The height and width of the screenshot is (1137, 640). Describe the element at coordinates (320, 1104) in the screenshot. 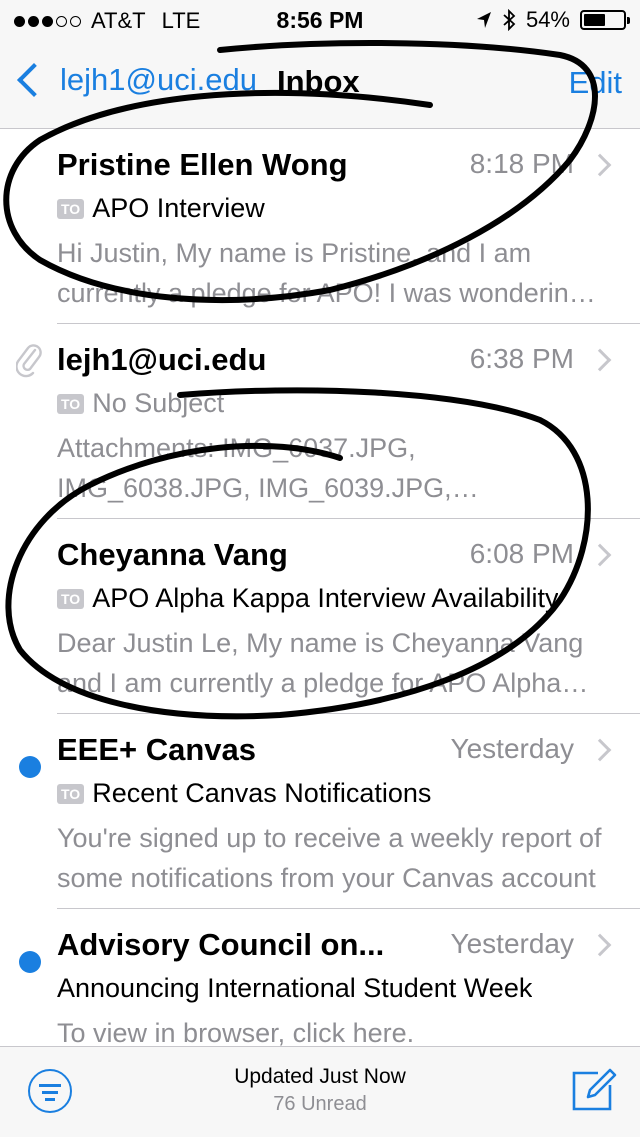

I see `unread-count: 76 Unread` at that location.